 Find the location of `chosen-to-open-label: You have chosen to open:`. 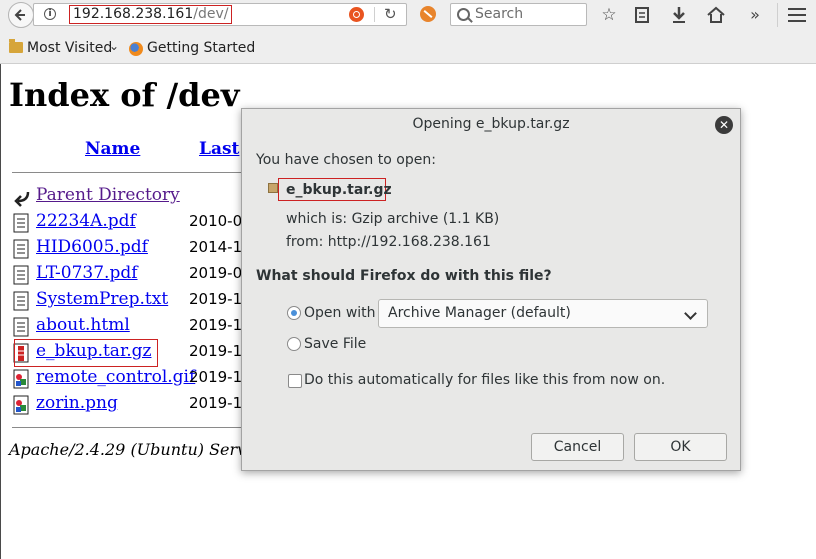

chosen-to-open-label: You have chosen to open: is located at coordinates (346, 160).